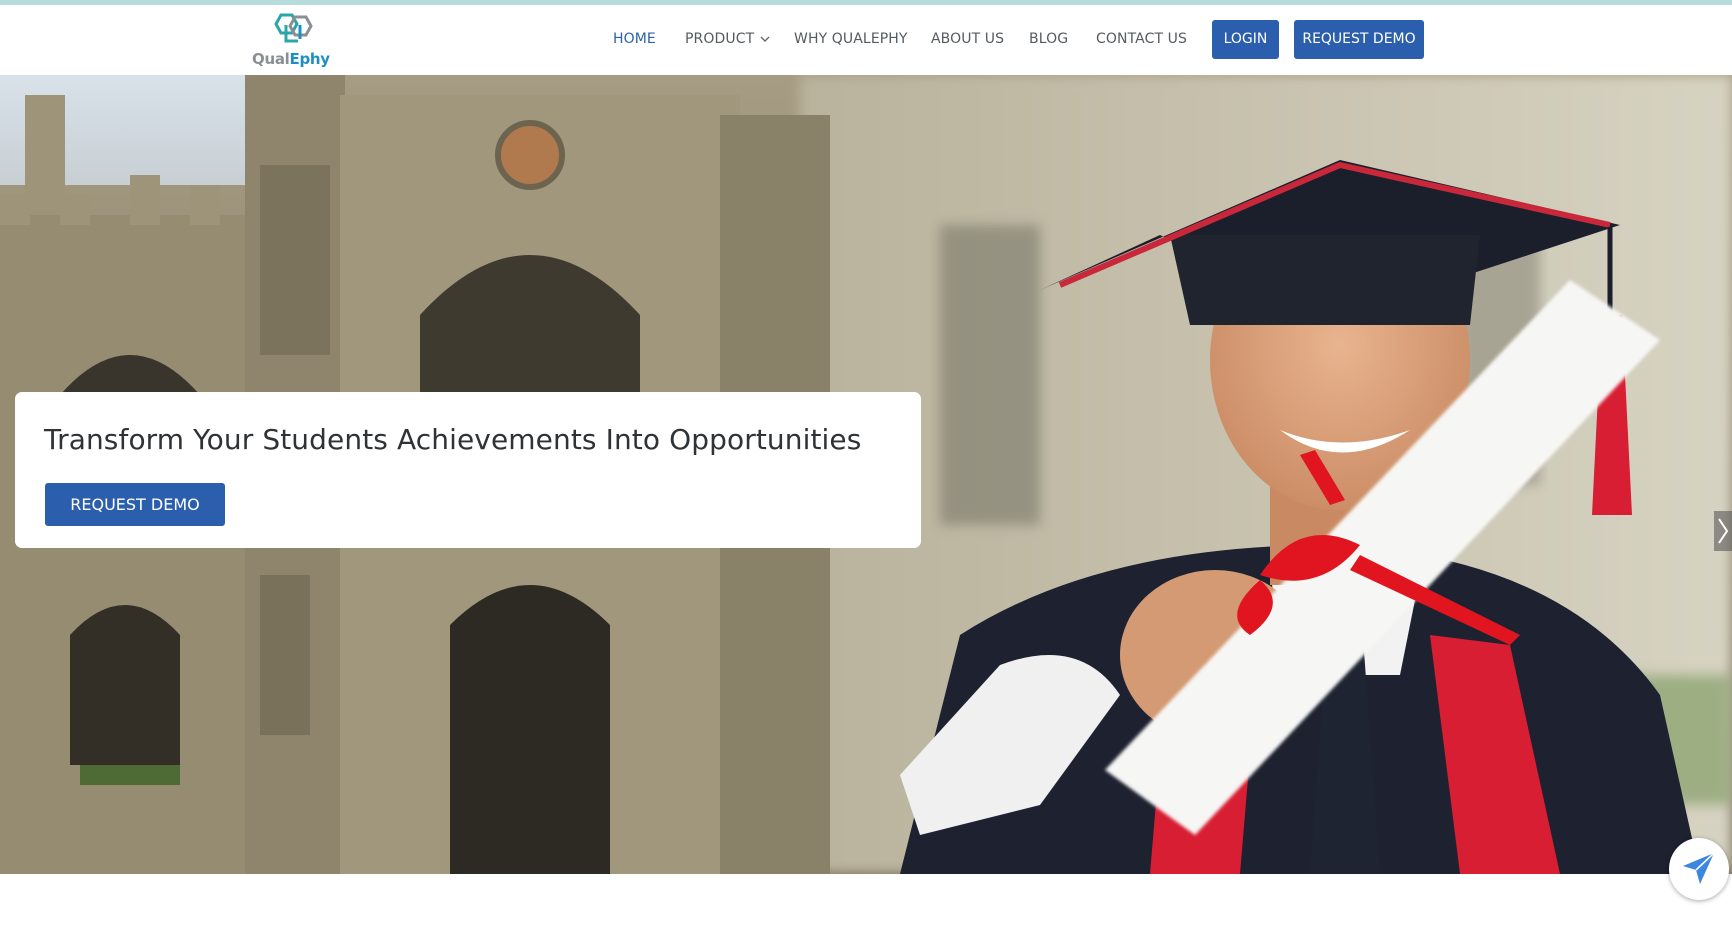 The width and height of the screenshot is (1732, 937). I want to click on paper-plane-icon, so click(1699, 868).